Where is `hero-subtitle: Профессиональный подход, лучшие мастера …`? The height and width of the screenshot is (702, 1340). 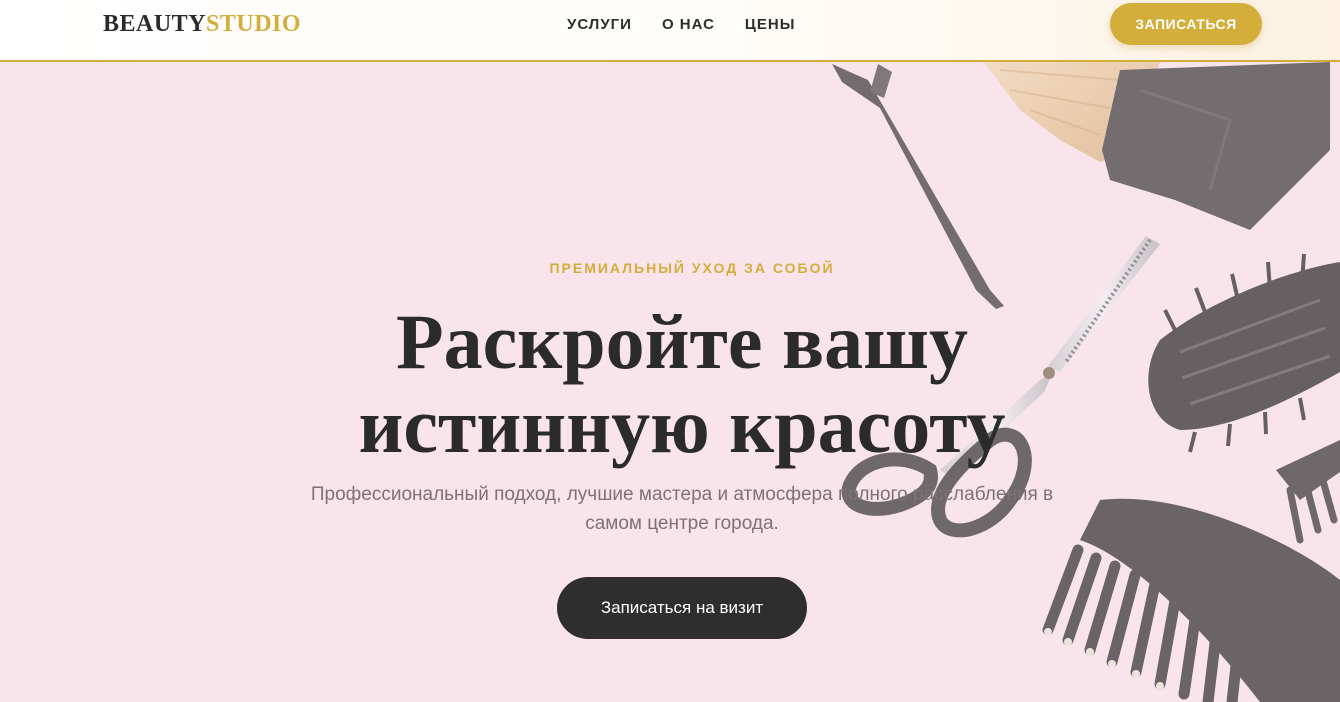
hero-subtitle: Профессиональный подход, лучшие мастера … is located at coordinates (682, 509).